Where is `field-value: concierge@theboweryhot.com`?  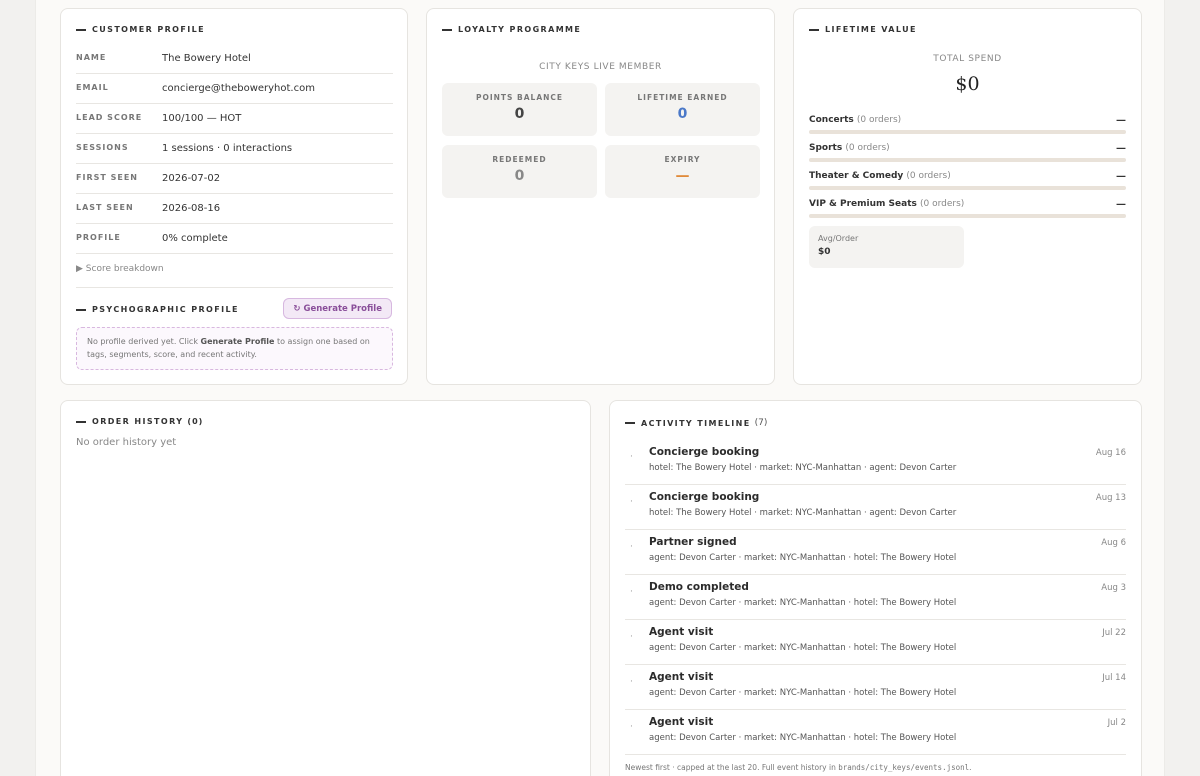 field-value: concierge@theboweryhot.com is located at coordinates (238, 88).